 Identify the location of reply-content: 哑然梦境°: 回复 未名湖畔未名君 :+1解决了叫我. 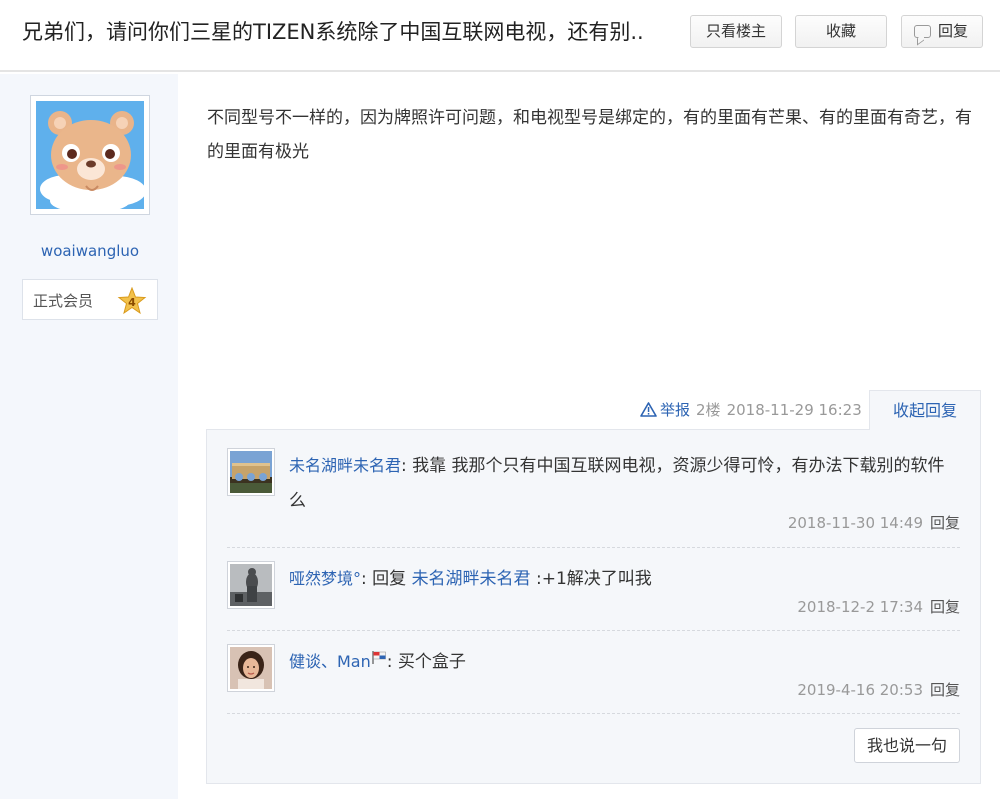
(624, 579).